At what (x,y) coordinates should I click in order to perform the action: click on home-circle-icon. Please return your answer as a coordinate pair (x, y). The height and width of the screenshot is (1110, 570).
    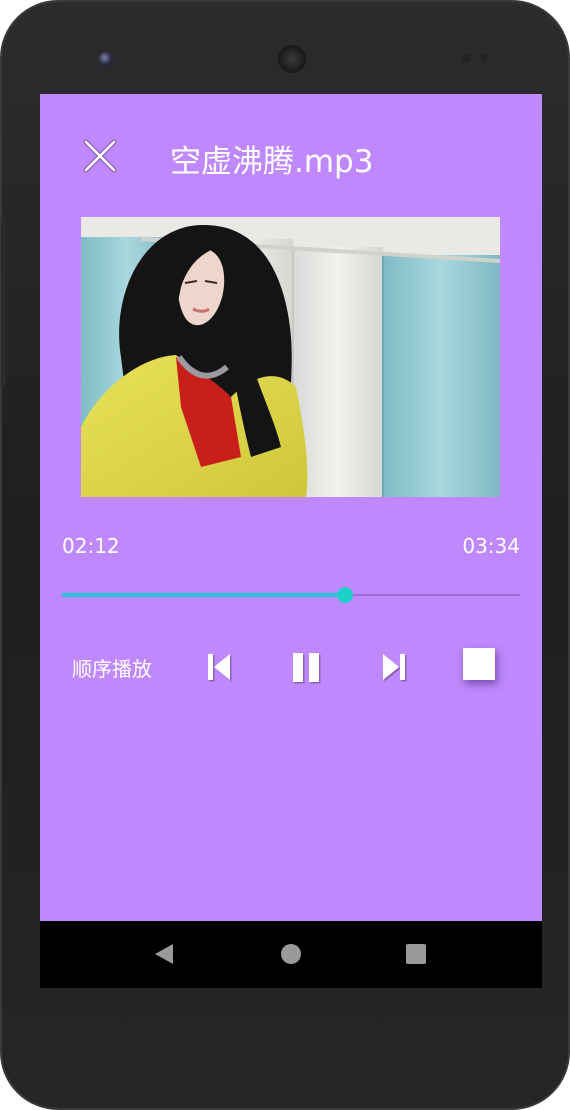
    Looking at the image, I should click on (291, 954).